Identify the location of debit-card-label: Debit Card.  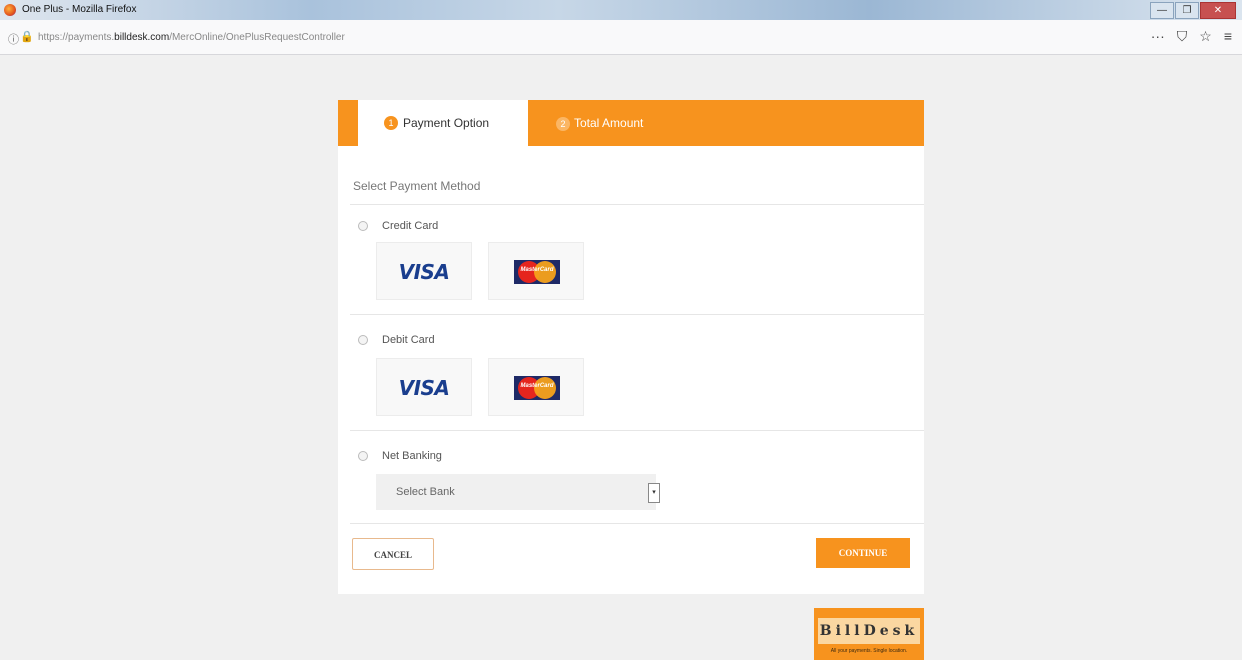
(408, 340).